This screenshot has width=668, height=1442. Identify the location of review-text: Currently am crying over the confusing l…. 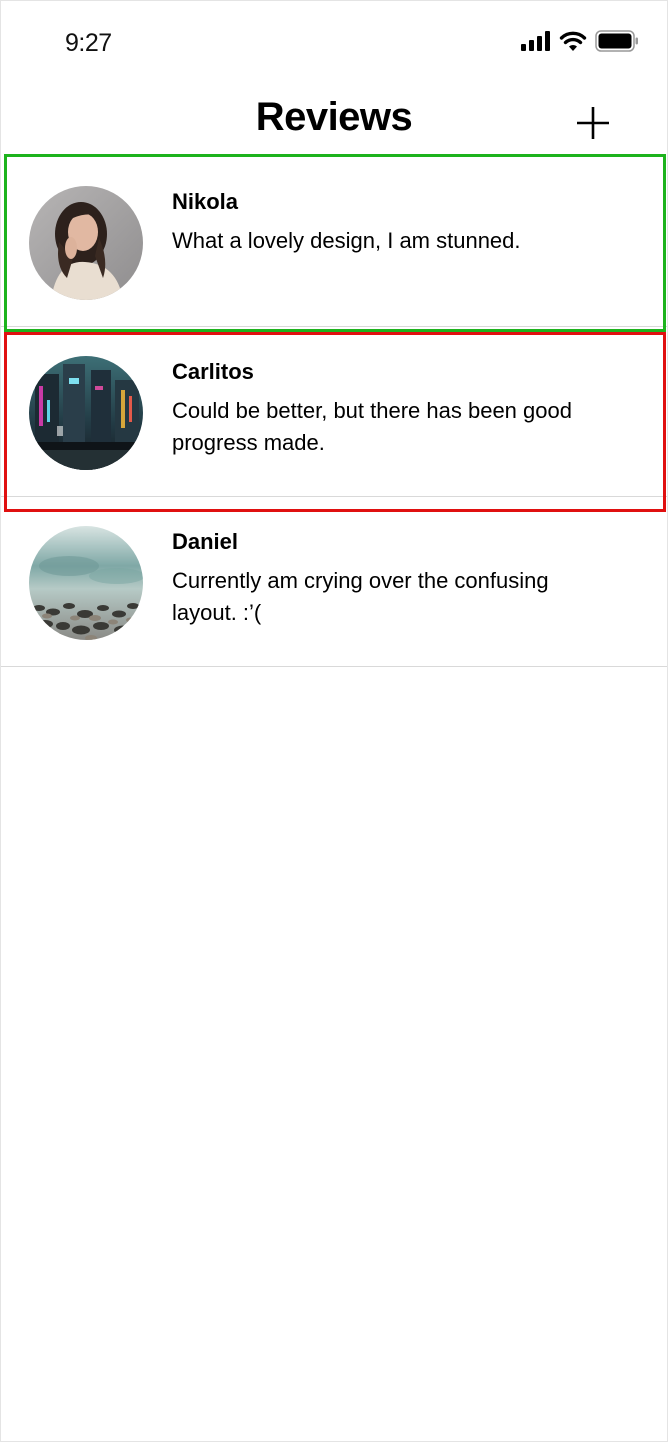
(360, 596).